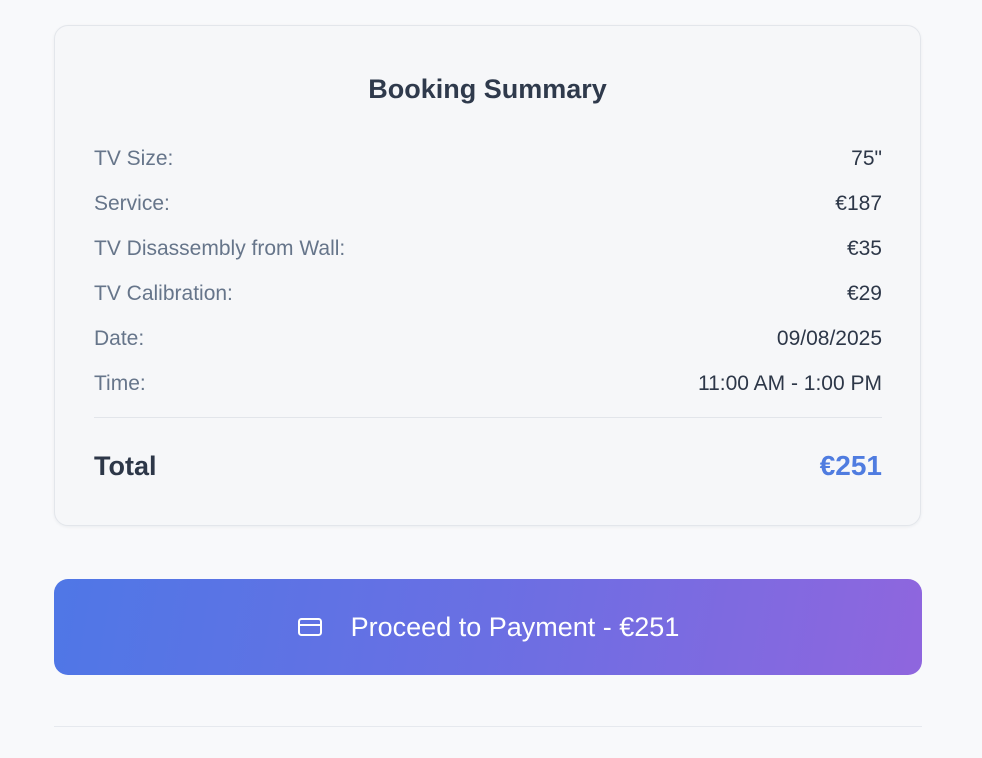  What do you see at coordinates (120, 383) in the screenshot?
I see `summary-row-label: Time:` at bounding box center [120, 383].